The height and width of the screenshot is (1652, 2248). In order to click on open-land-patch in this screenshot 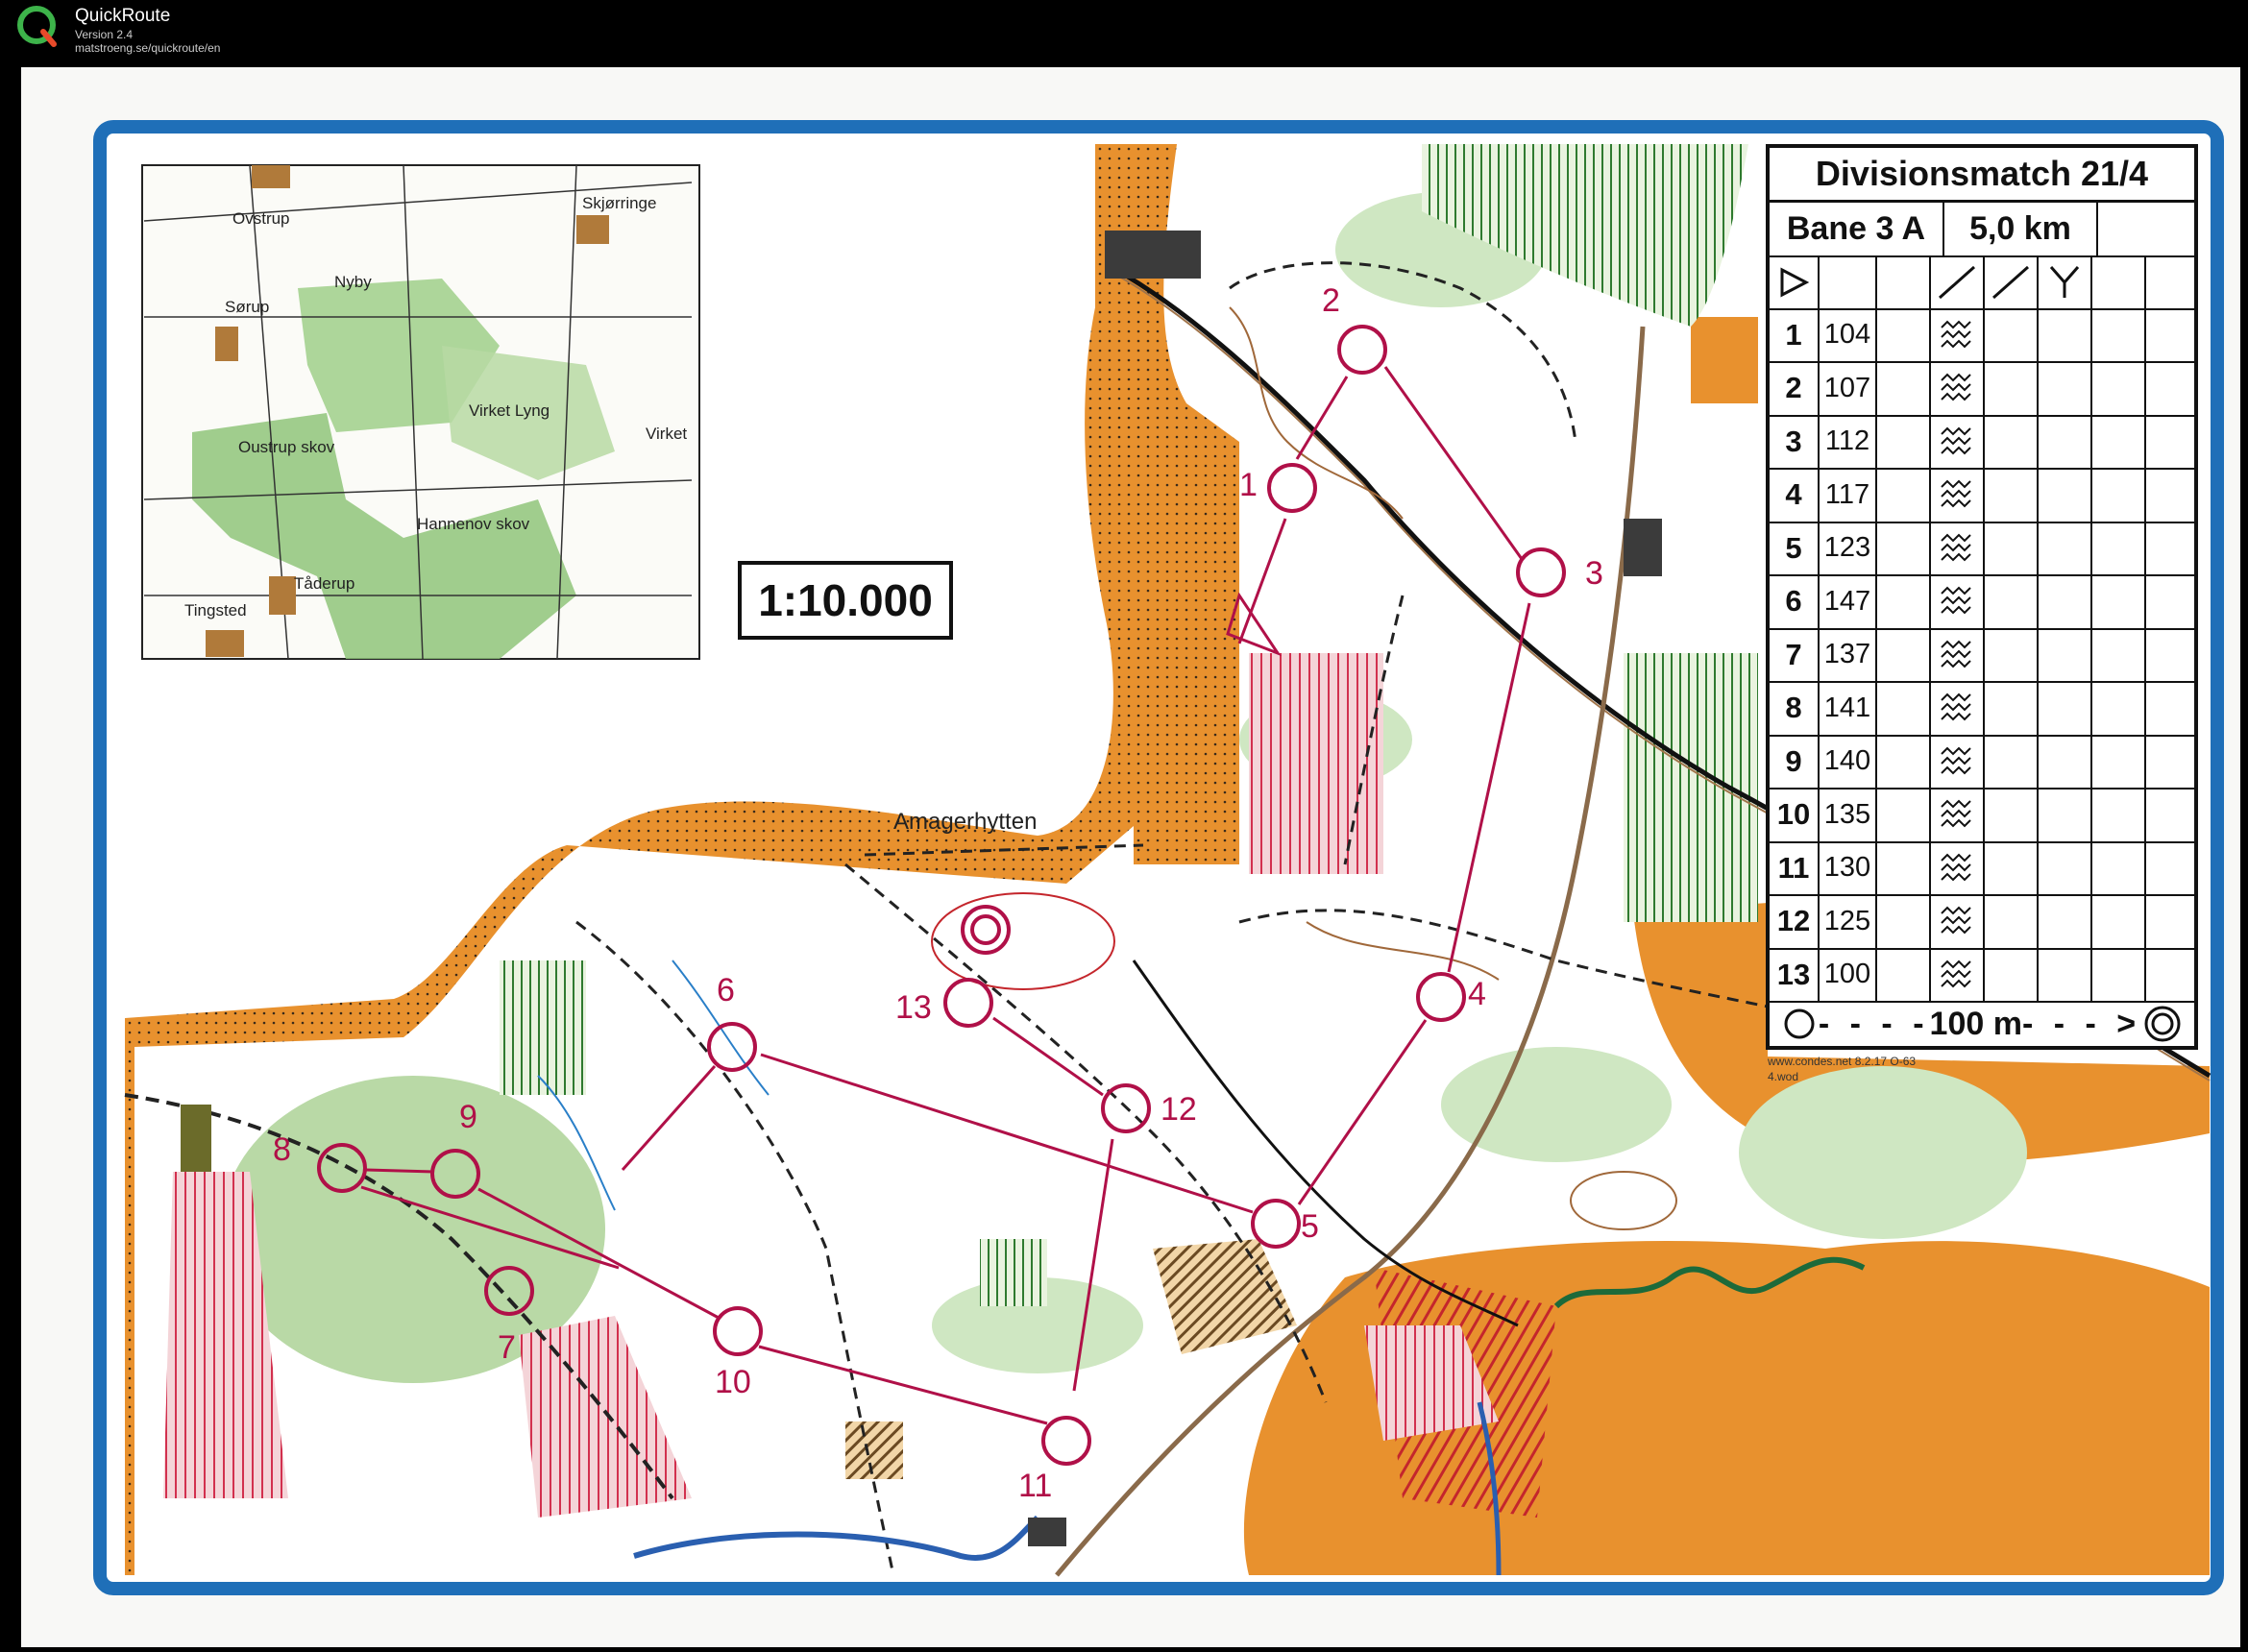, I will do `click(1725, 360)`.